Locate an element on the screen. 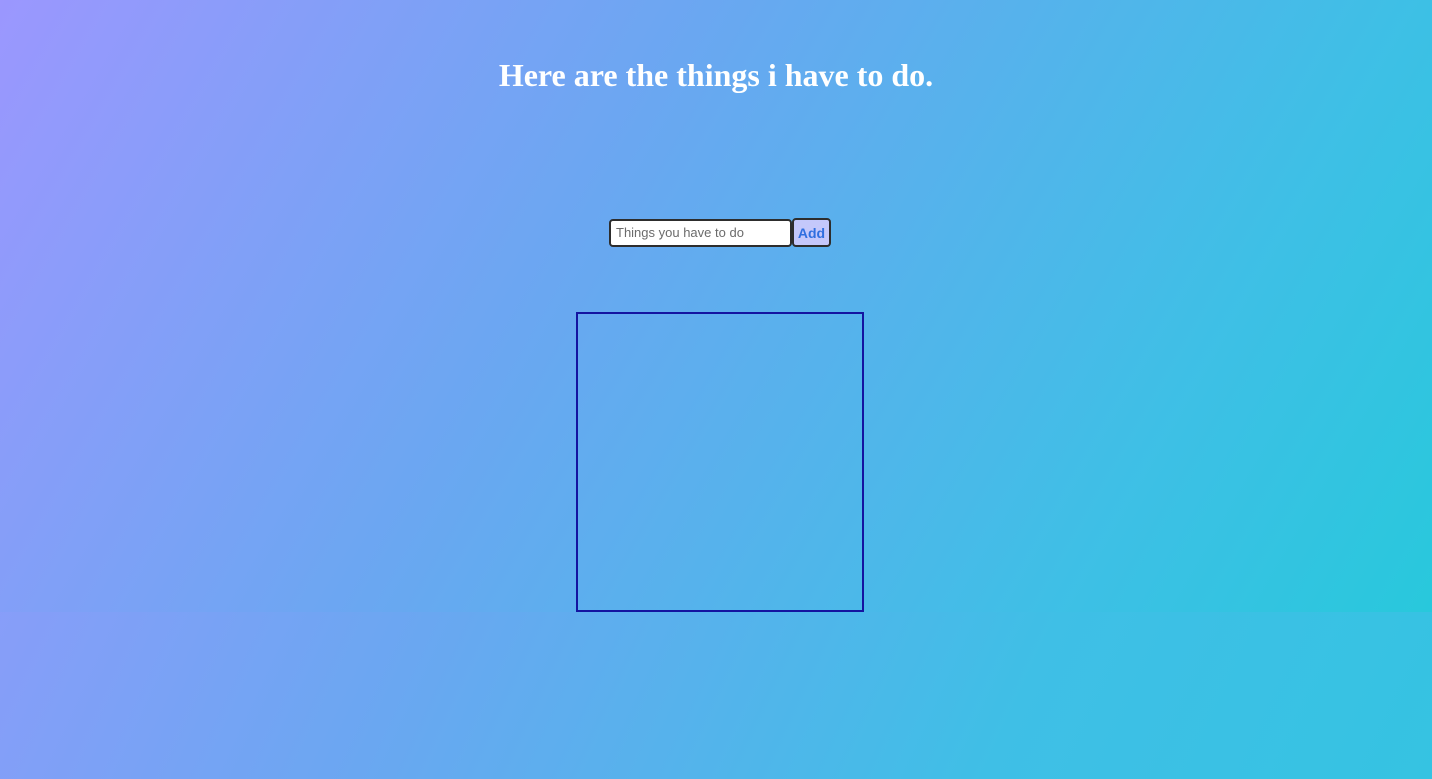 This screenshot has height=779, width=1432. todo-list is located at coordinates (720, 462).